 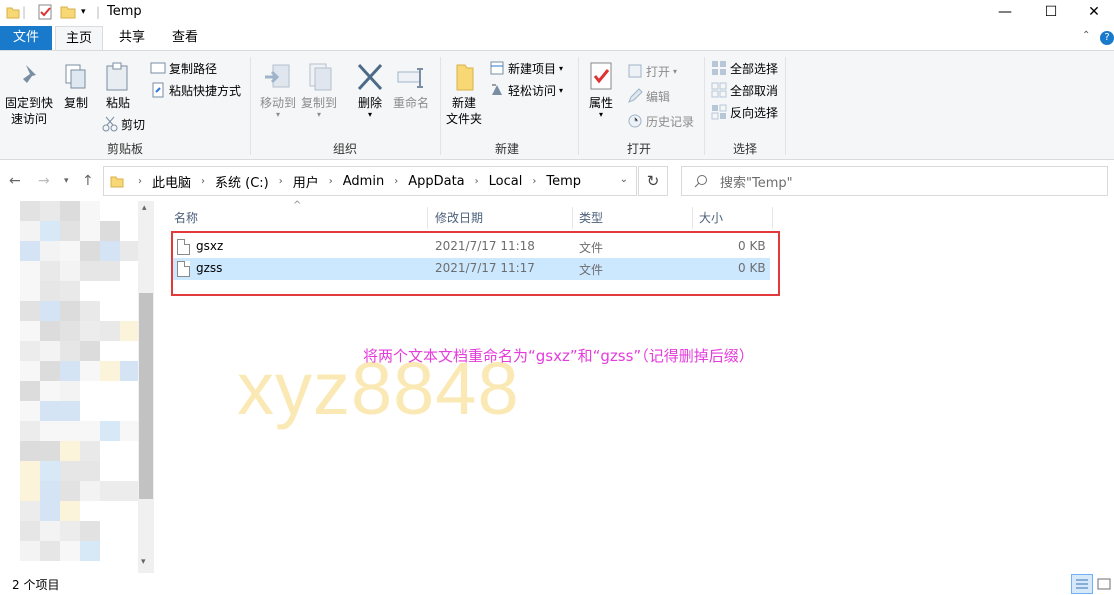 What do you see at coordinates (319, 90) in the screenshot?
I see `copy-to-button: 复制到 ▾` at bounding box center [319, 90].